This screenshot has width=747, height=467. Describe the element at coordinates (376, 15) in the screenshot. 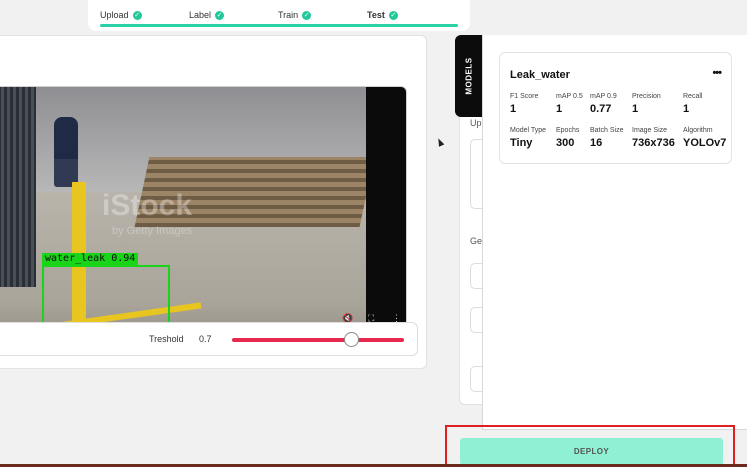

I see `step-test-label: Test` at that location.